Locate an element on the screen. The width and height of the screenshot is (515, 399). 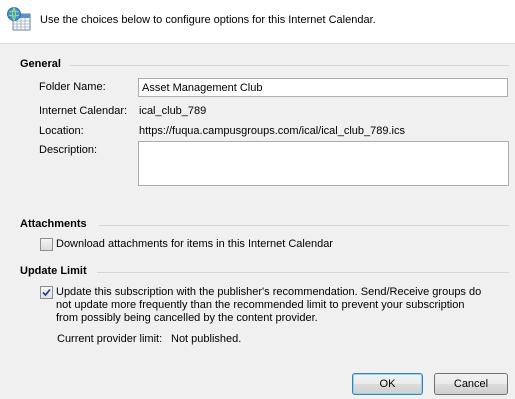
update-limit-section-title: Update Limit is located at coordinates (53, 271).